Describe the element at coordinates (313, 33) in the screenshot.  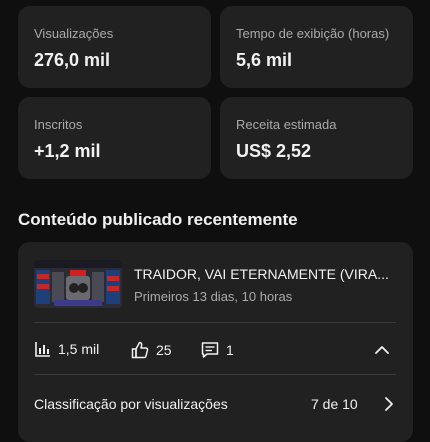
I see `stat-label: Tempo de exibição (horas)` at that location.